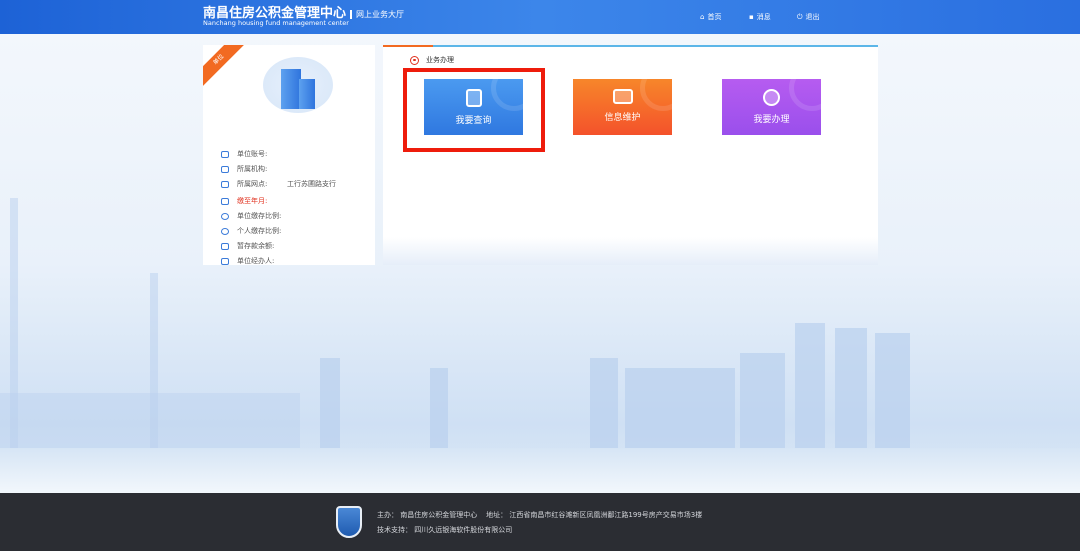 This screenshot has height=551, width=1080. Describe the element at coordinates (714, 17) in the screenshot. I see `nav-label: 首页` at that location.